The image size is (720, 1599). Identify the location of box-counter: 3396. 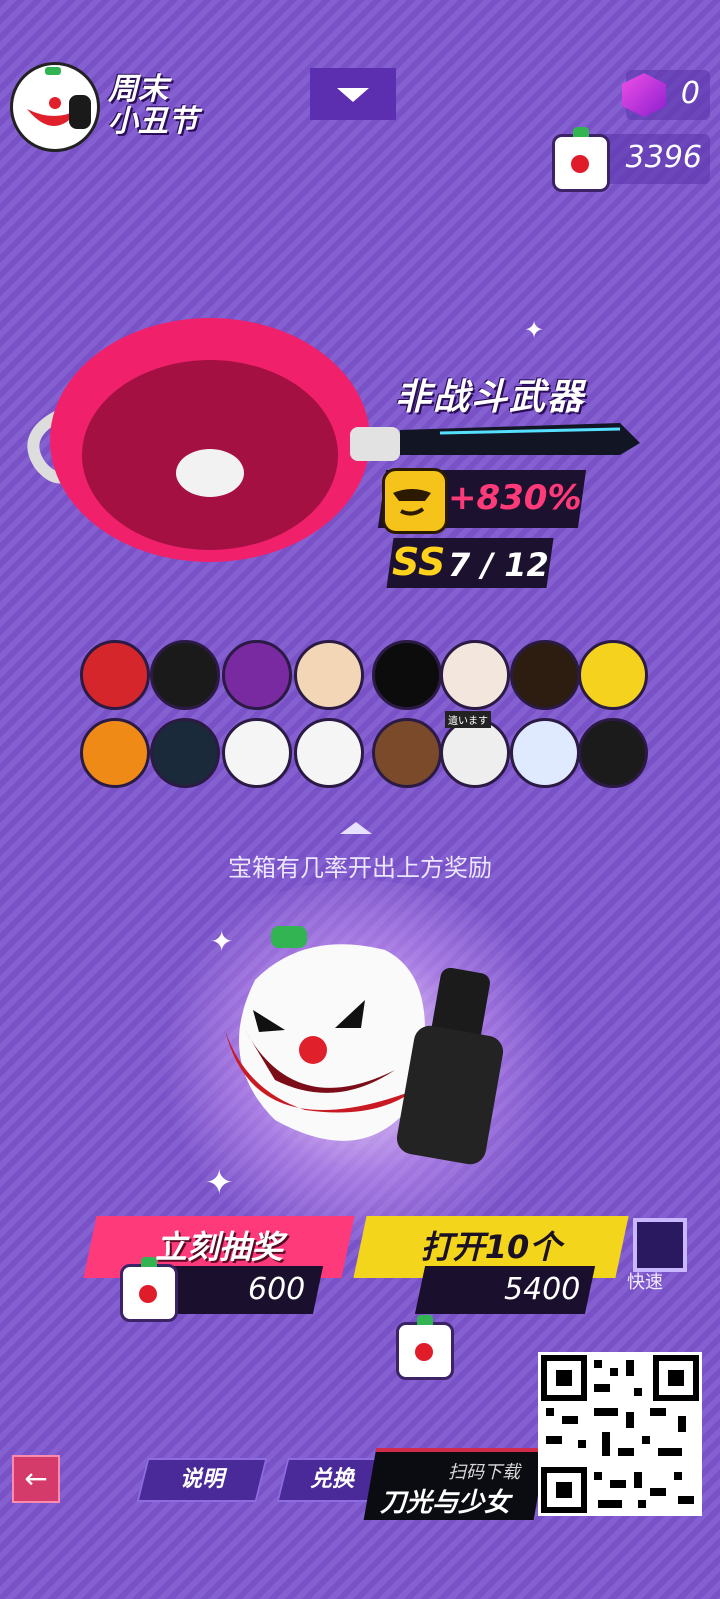
(631, 159).